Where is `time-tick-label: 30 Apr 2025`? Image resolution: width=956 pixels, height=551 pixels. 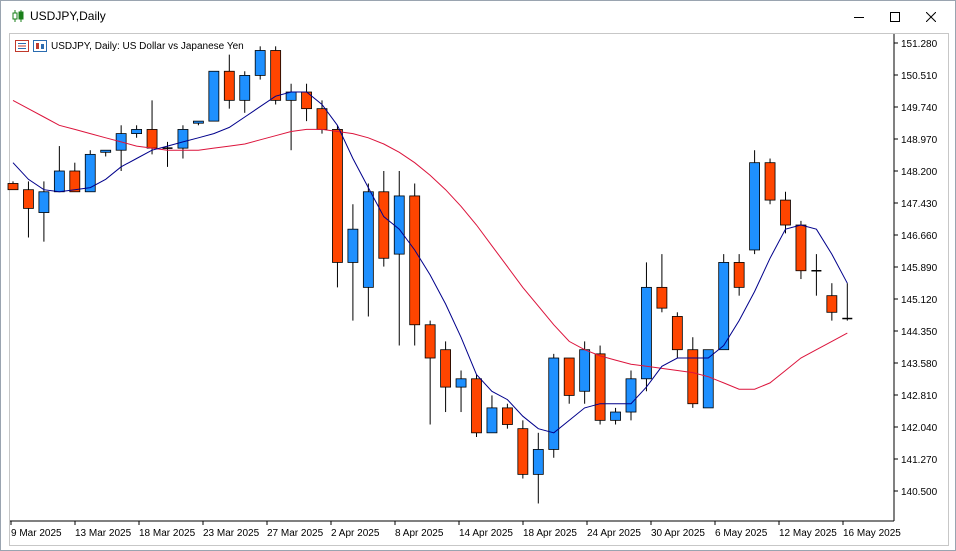
time-tick-label: 30 Apr 2025 is located at coordinates (678, 533).